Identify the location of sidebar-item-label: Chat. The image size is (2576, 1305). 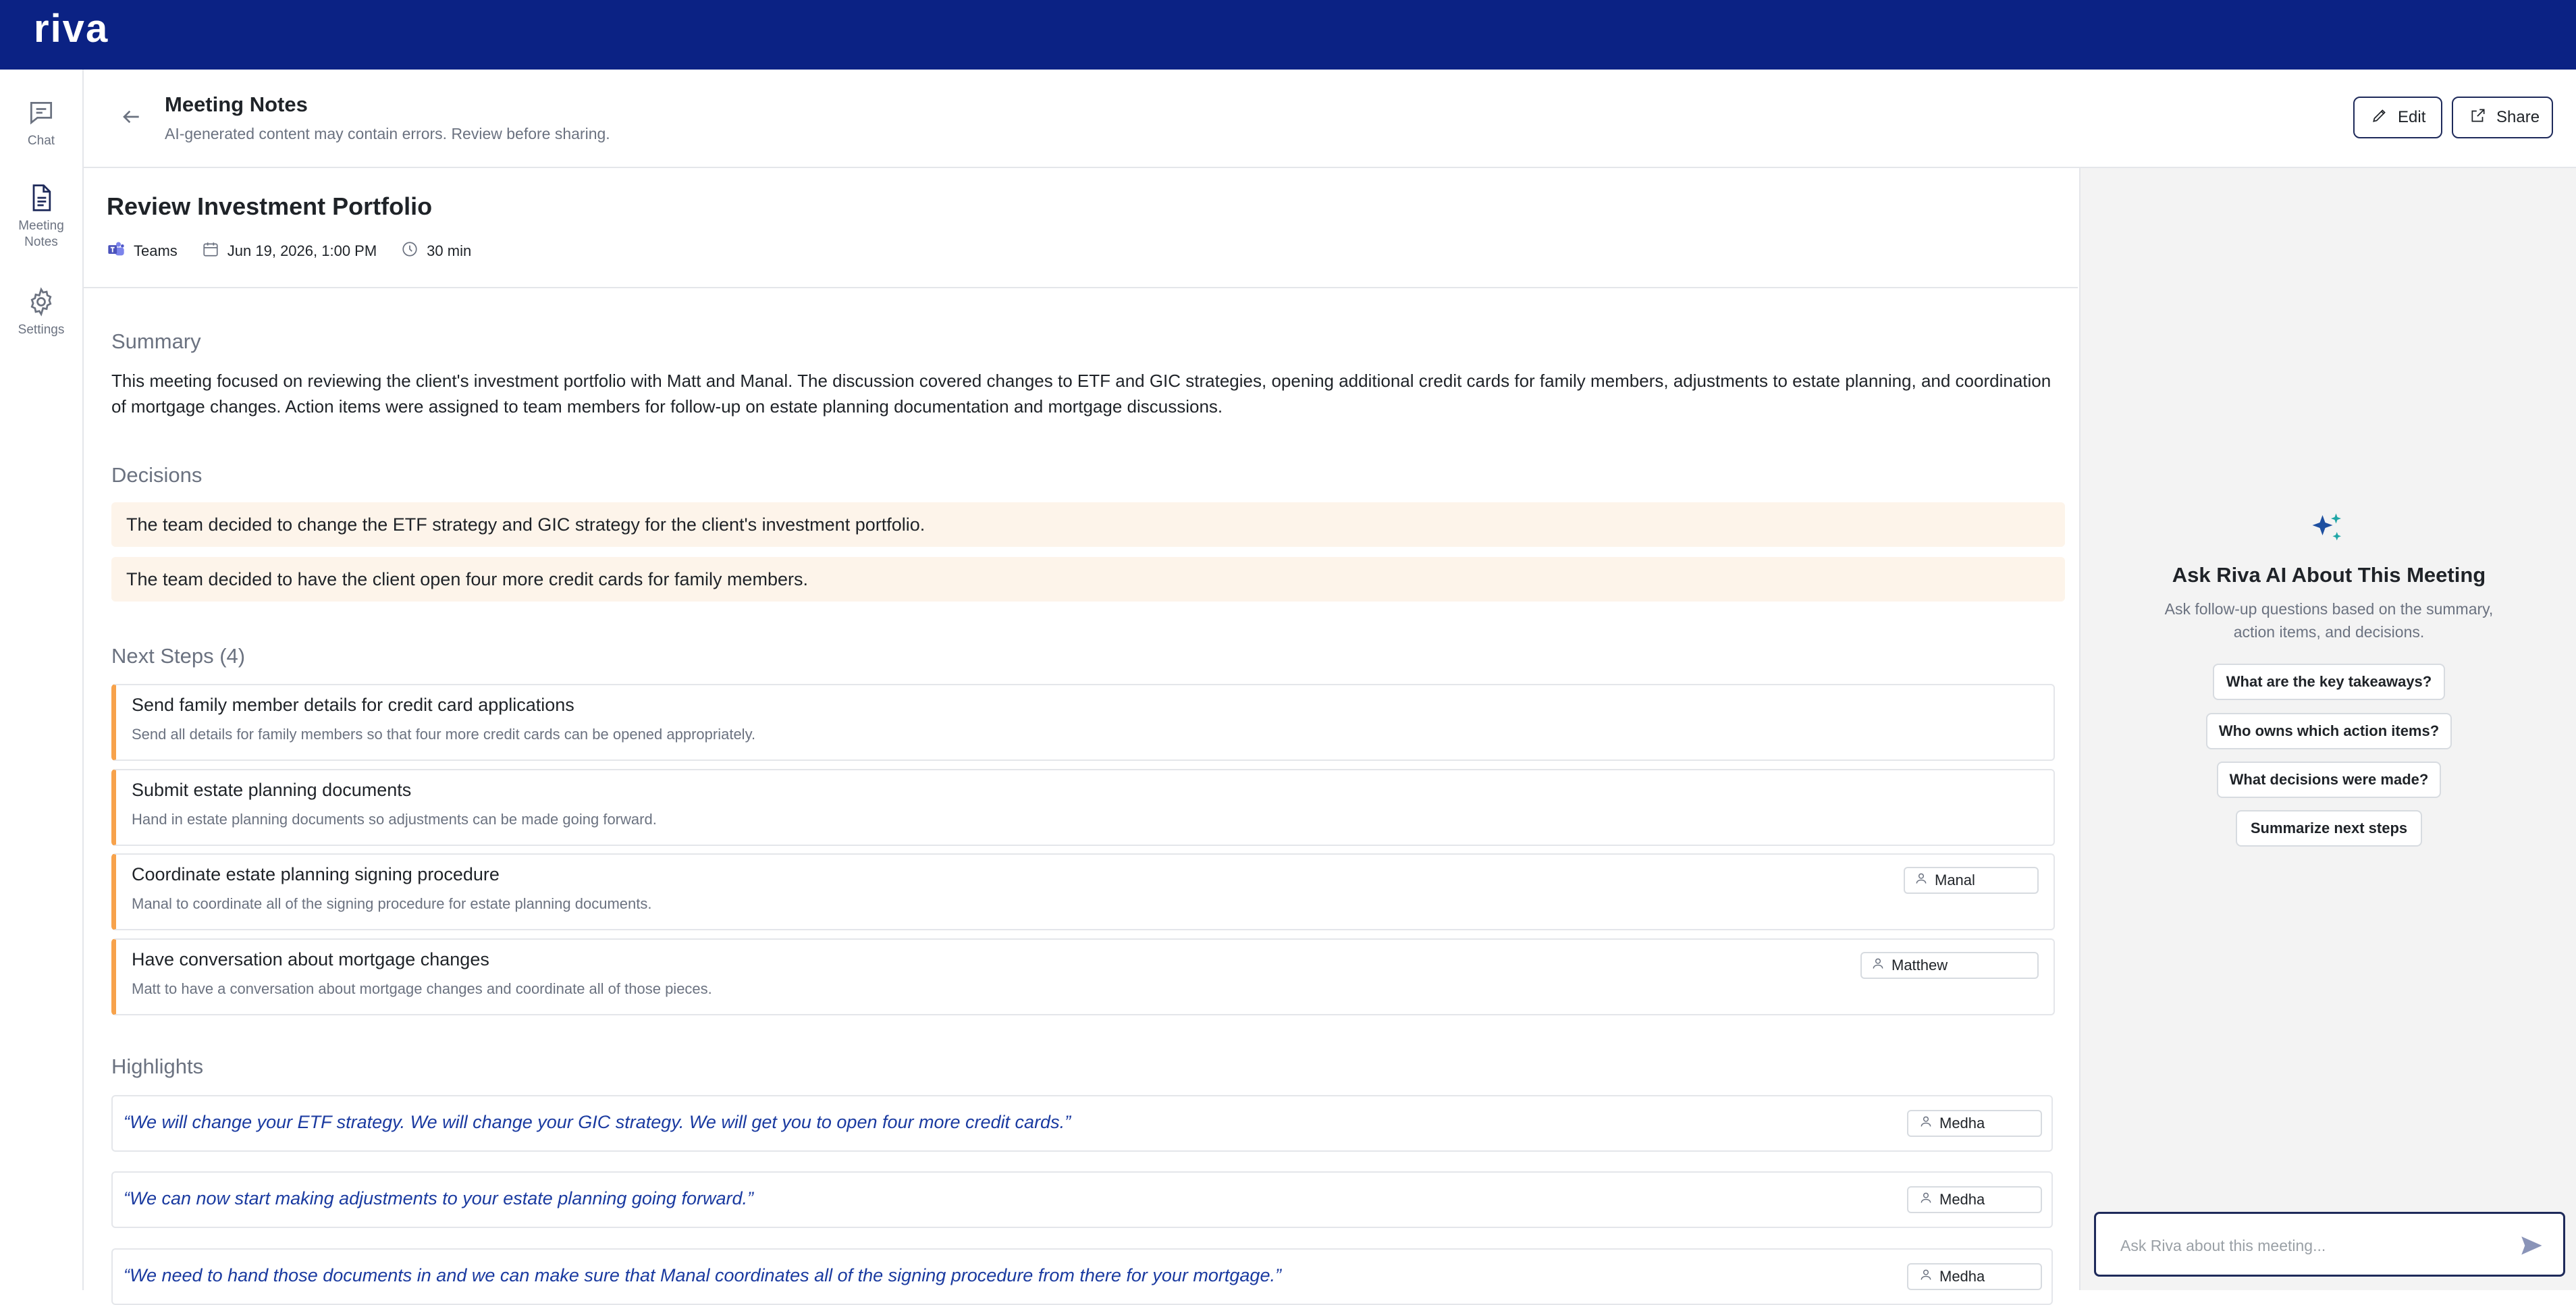
(41, 141).